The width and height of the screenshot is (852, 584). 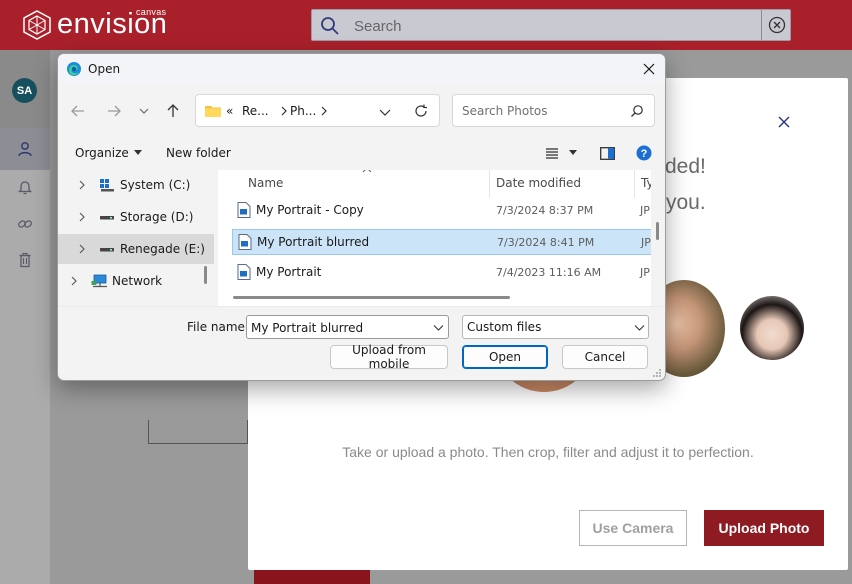 What do you see at coordinates (310, 210) in the screenshot?
I see `file-name: My Portrait - Copy` at bounding box center [310, 210].